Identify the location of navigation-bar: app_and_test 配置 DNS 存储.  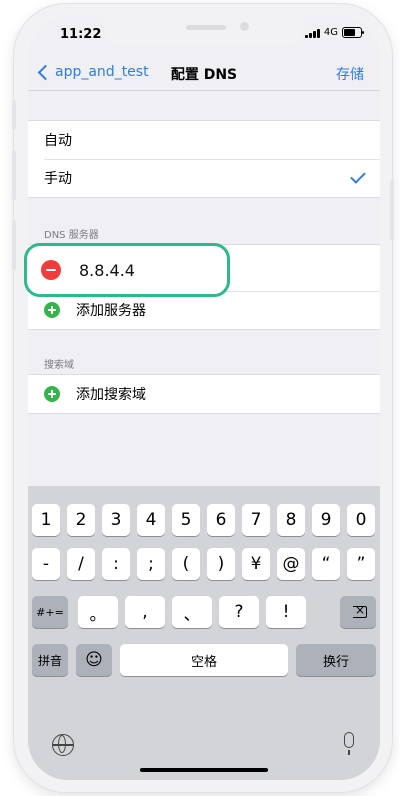
(204, 73).